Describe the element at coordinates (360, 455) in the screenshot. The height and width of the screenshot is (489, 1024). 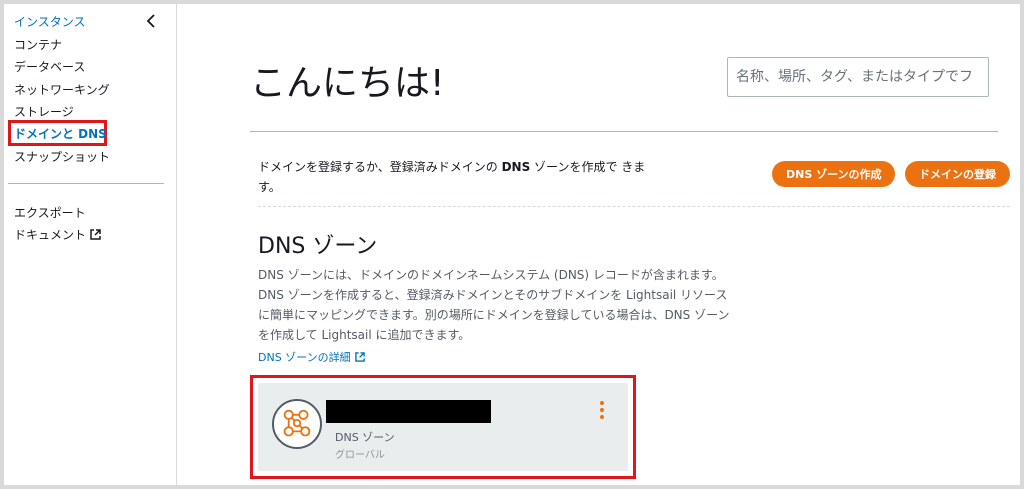
I see `card-region: グローバル` at that location.